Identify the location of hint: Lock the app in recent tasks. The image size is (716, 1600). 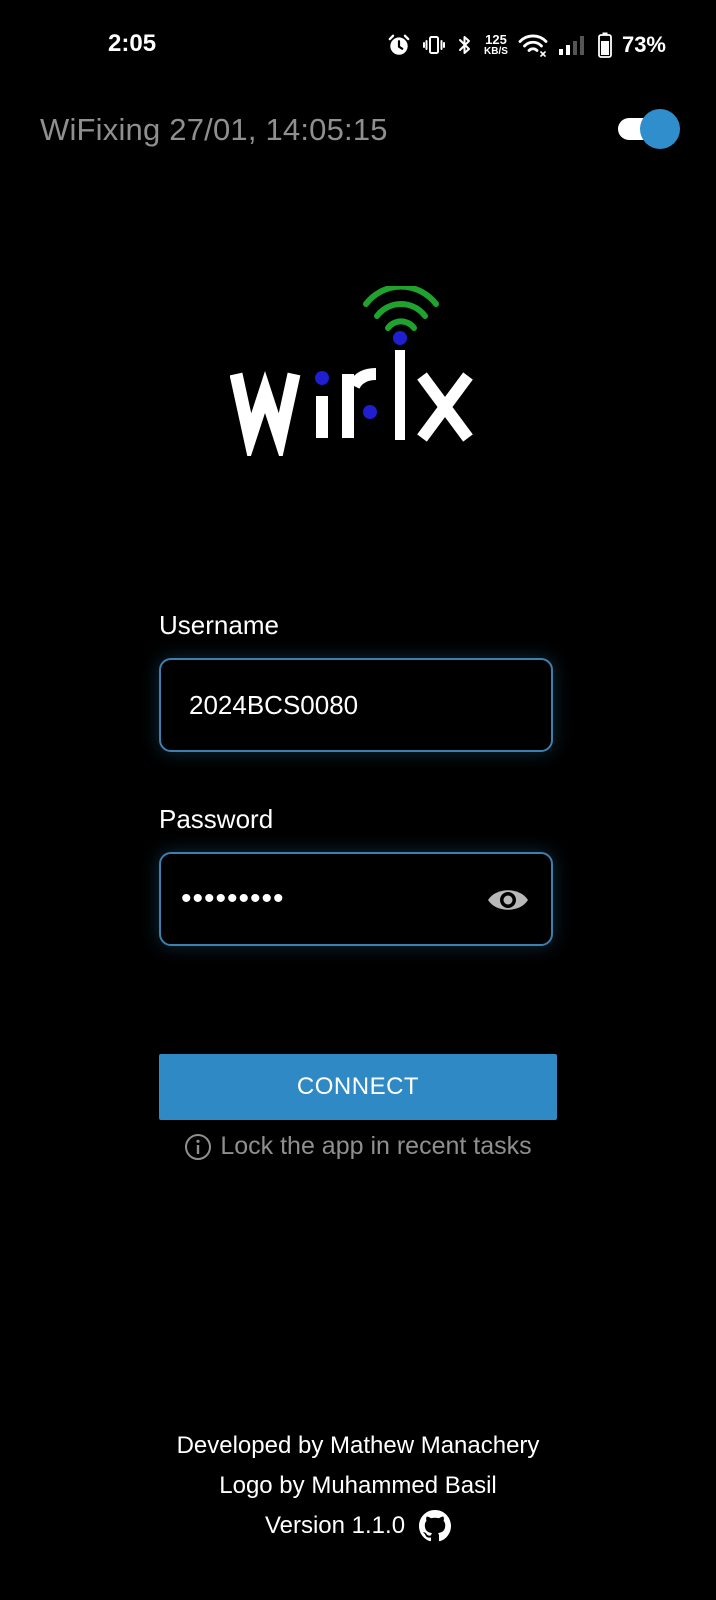
(358, 1146).